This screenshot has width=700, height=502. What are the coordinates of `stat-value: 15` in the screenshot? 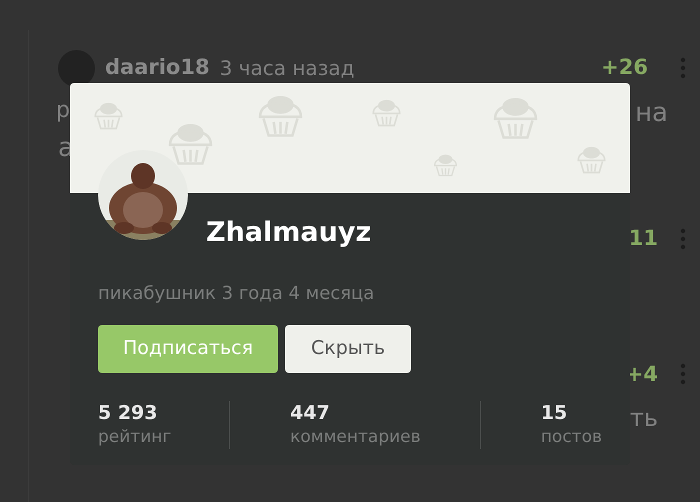 It's located at (554, 412).